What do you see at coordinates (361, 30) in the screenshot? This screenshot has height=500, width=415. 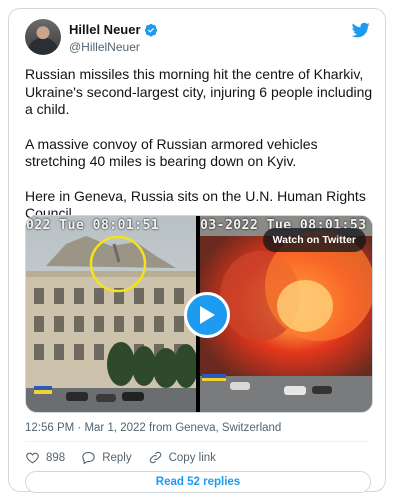 I see `twitter-bird-icon` at bounding box center [361, 30].